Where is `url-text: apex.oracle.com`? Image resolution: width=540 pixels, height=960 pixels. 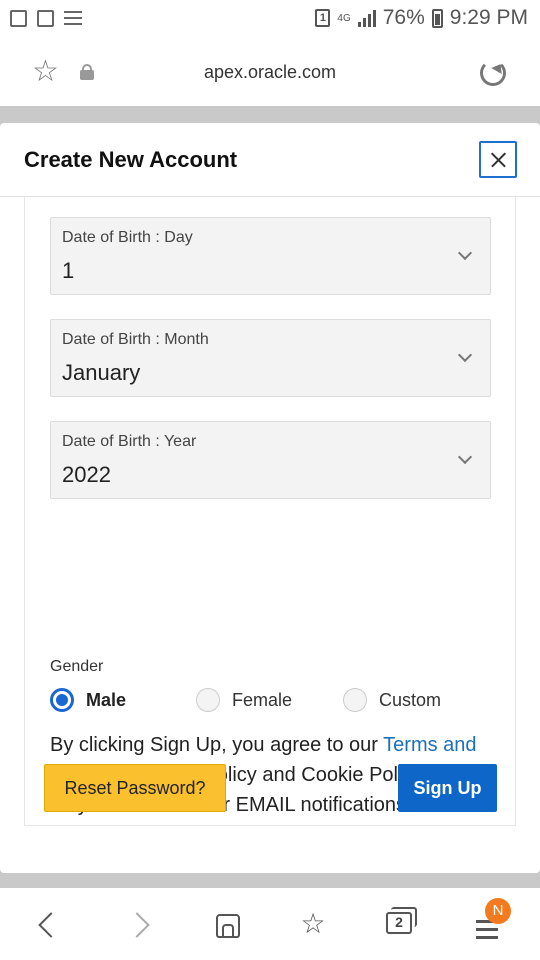 url-text: apex.oracle.com is located at coordinates (270, 72).